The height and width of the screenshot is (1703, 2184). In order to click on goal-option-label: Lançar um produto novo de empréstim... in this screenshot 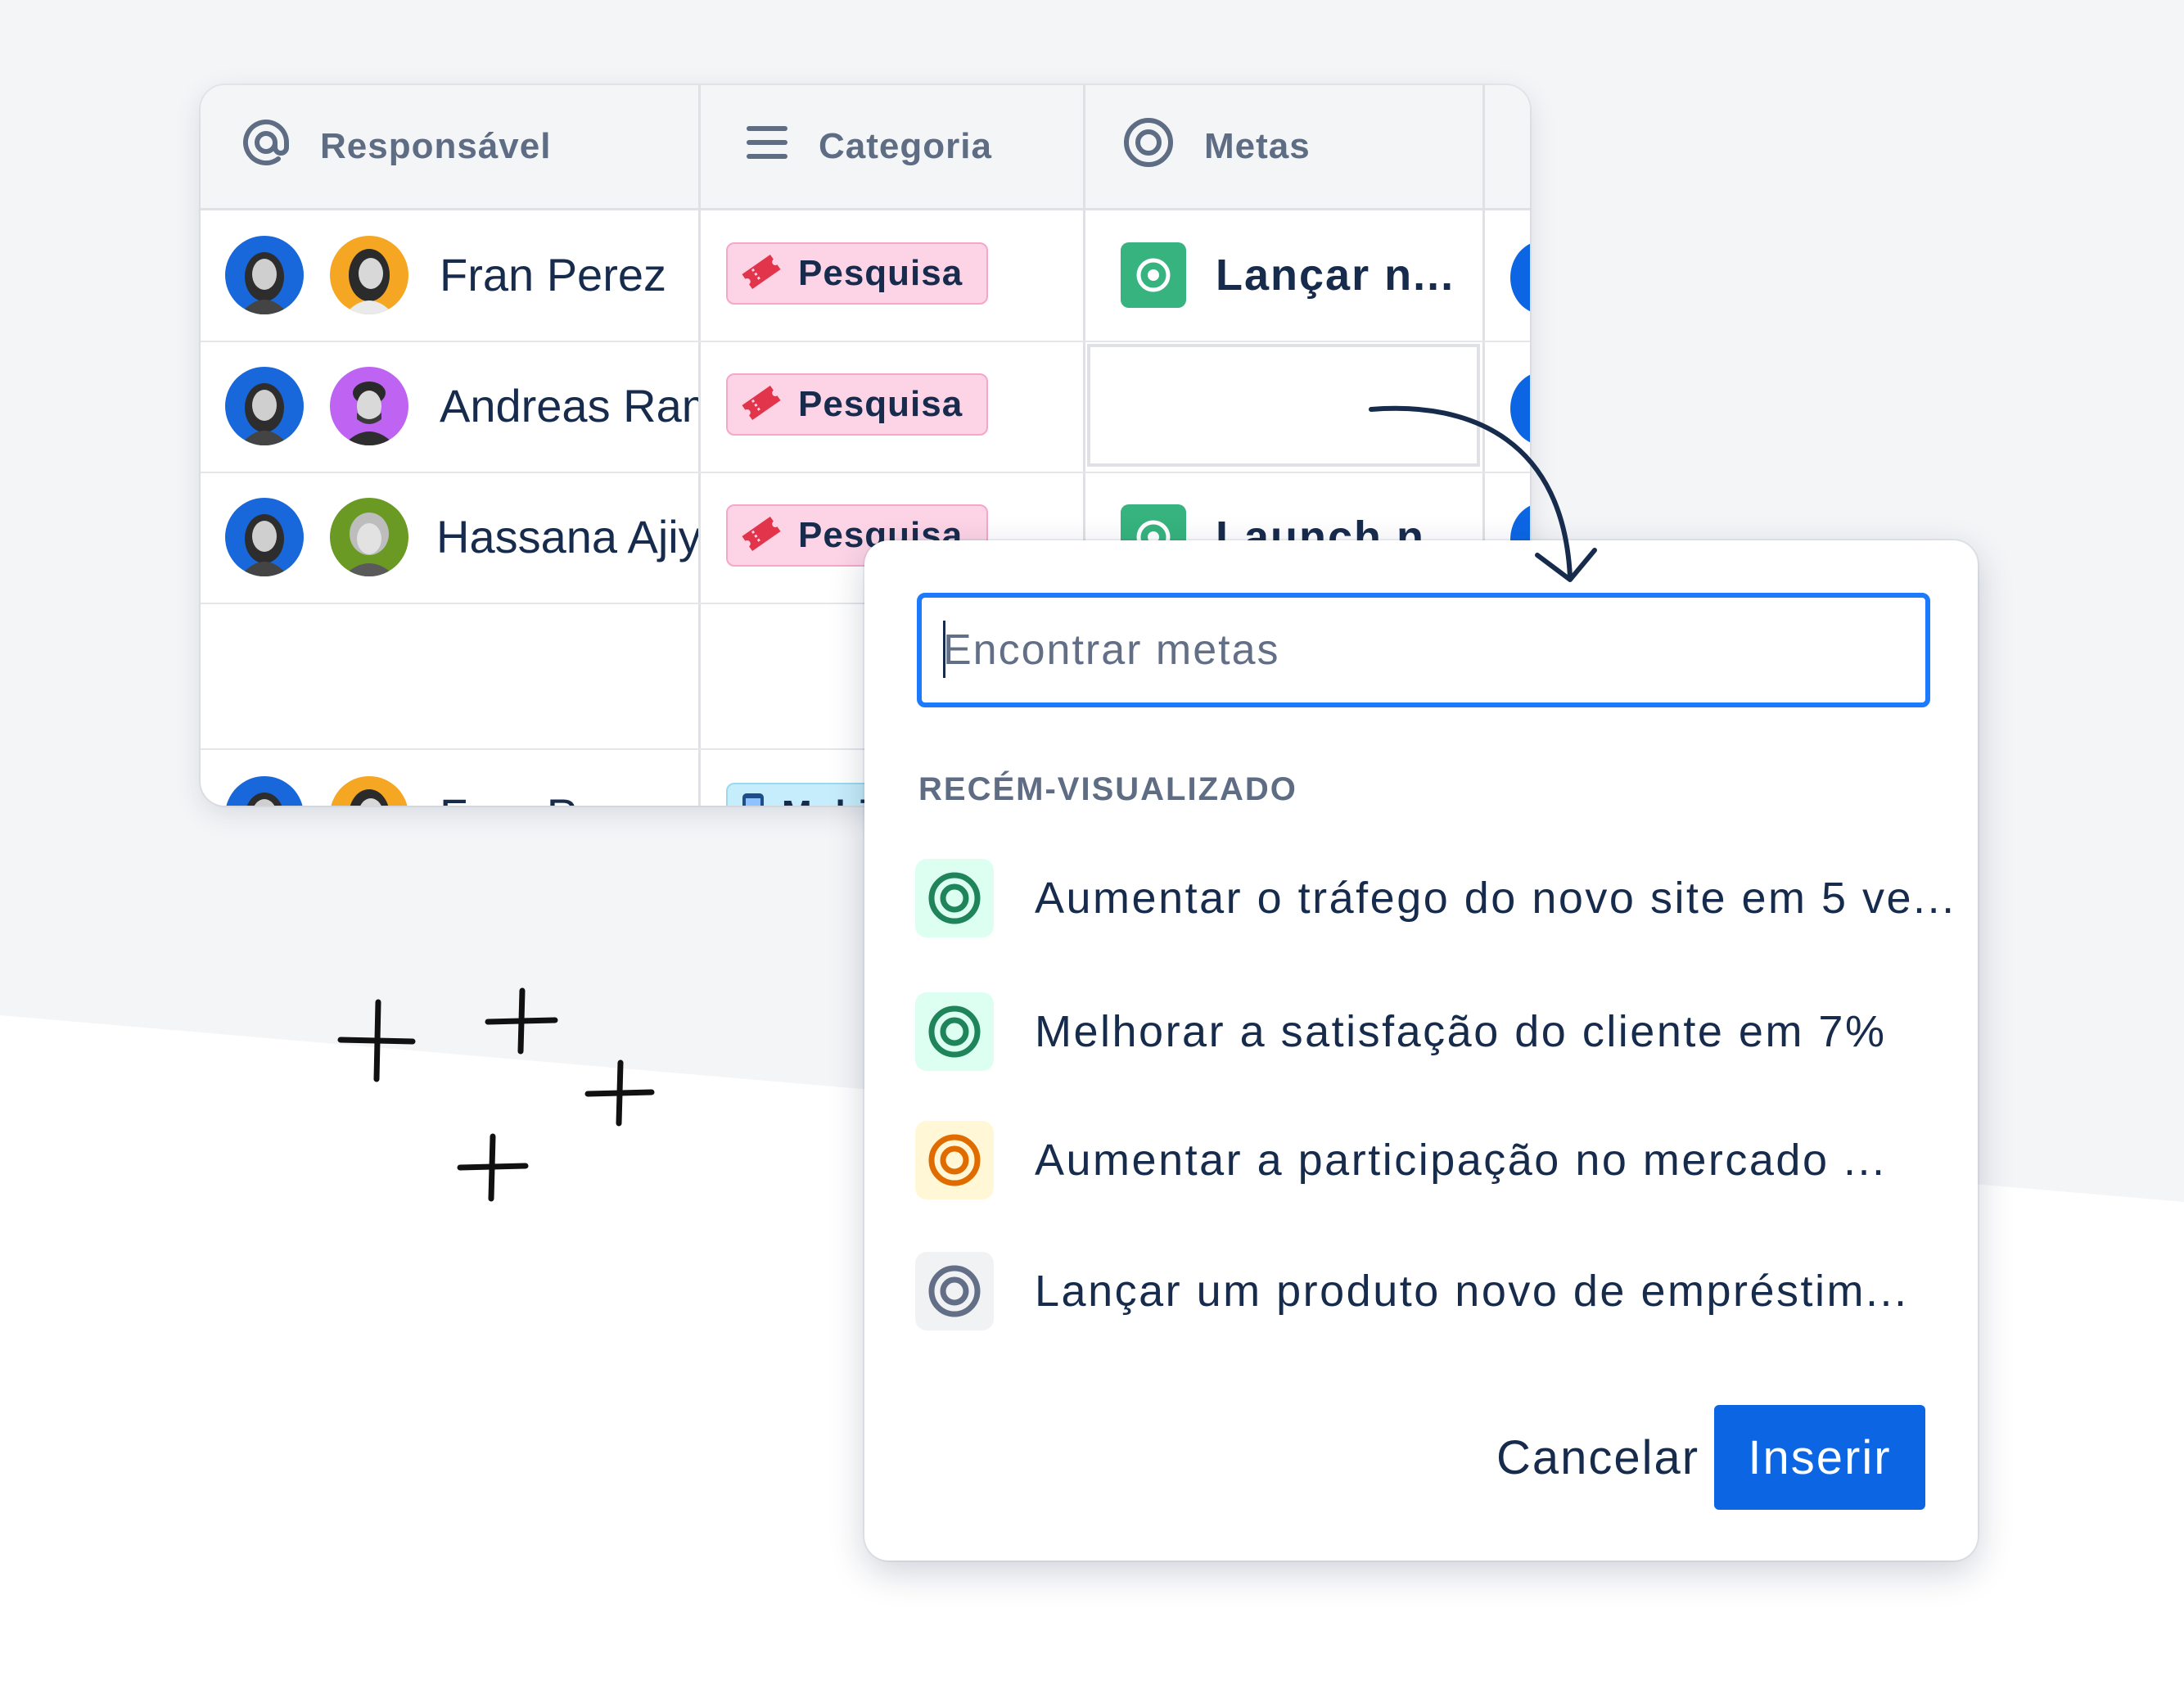, I will do `click(1472, 1291)`.